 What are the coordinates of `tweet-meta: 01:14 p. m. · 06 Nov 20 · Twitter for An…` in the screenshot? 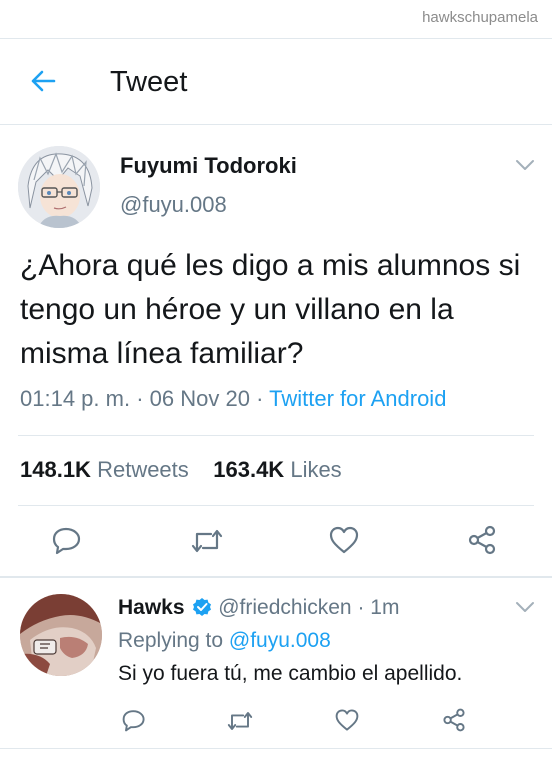 It's located at (233, 399).